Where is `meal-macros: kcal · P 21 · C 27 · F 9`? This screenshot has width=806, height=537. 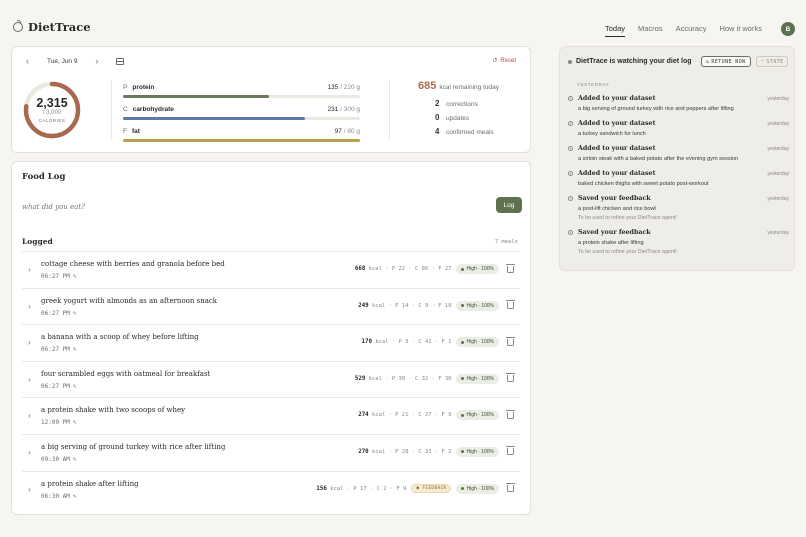
meal-macros: kcal · P 21 · C 27 · F 9 is located at coordinates (412, 415).